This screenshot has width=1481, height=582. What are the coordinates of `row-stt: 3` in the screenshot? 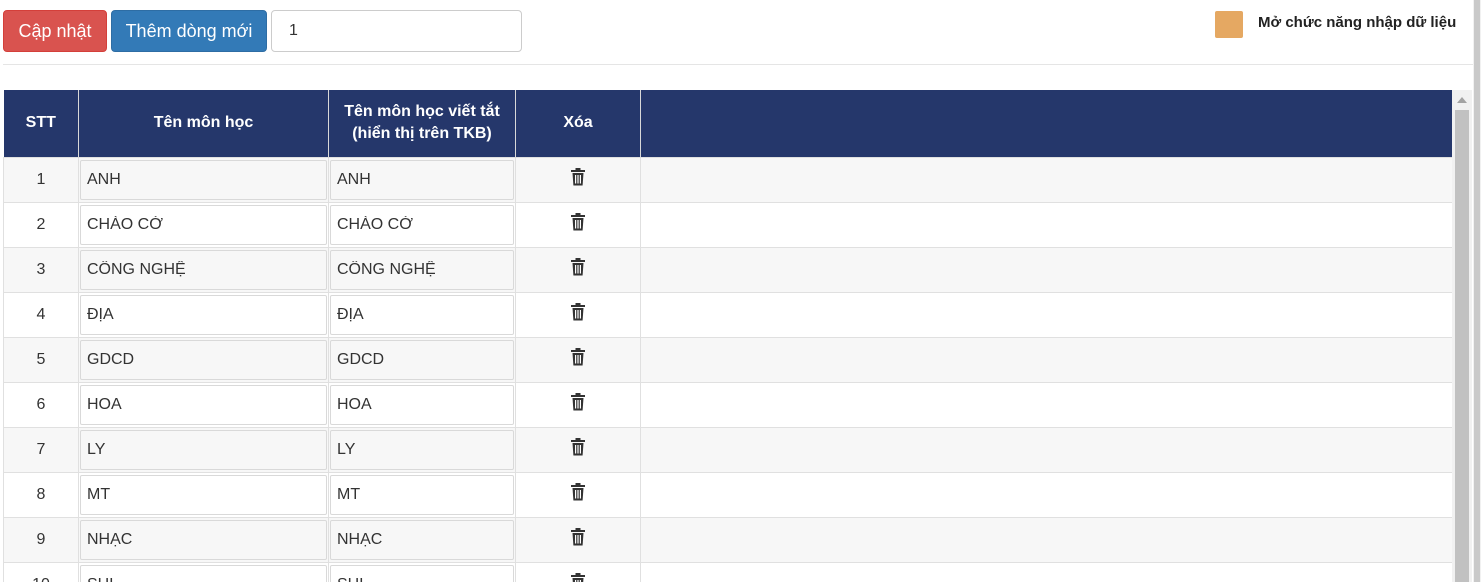 It's located at (41, 269).